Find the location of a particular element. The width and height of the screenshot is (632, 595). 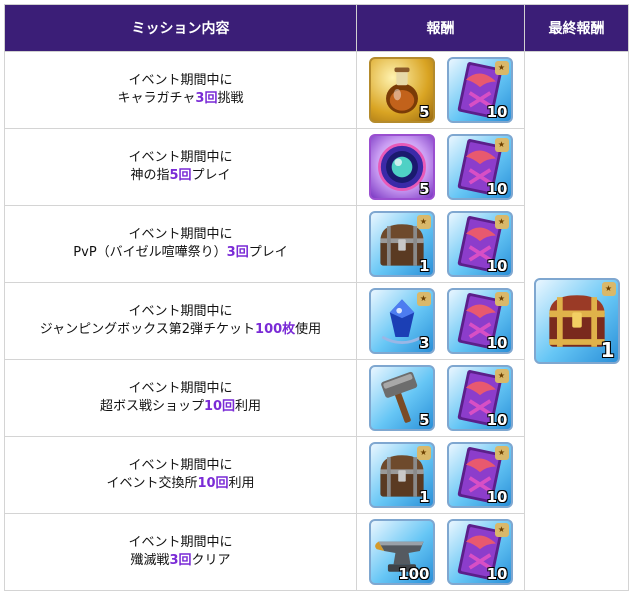

table-header-row: ミッション内容 報酬 最終報酬 is located at coordinates (316, 28).